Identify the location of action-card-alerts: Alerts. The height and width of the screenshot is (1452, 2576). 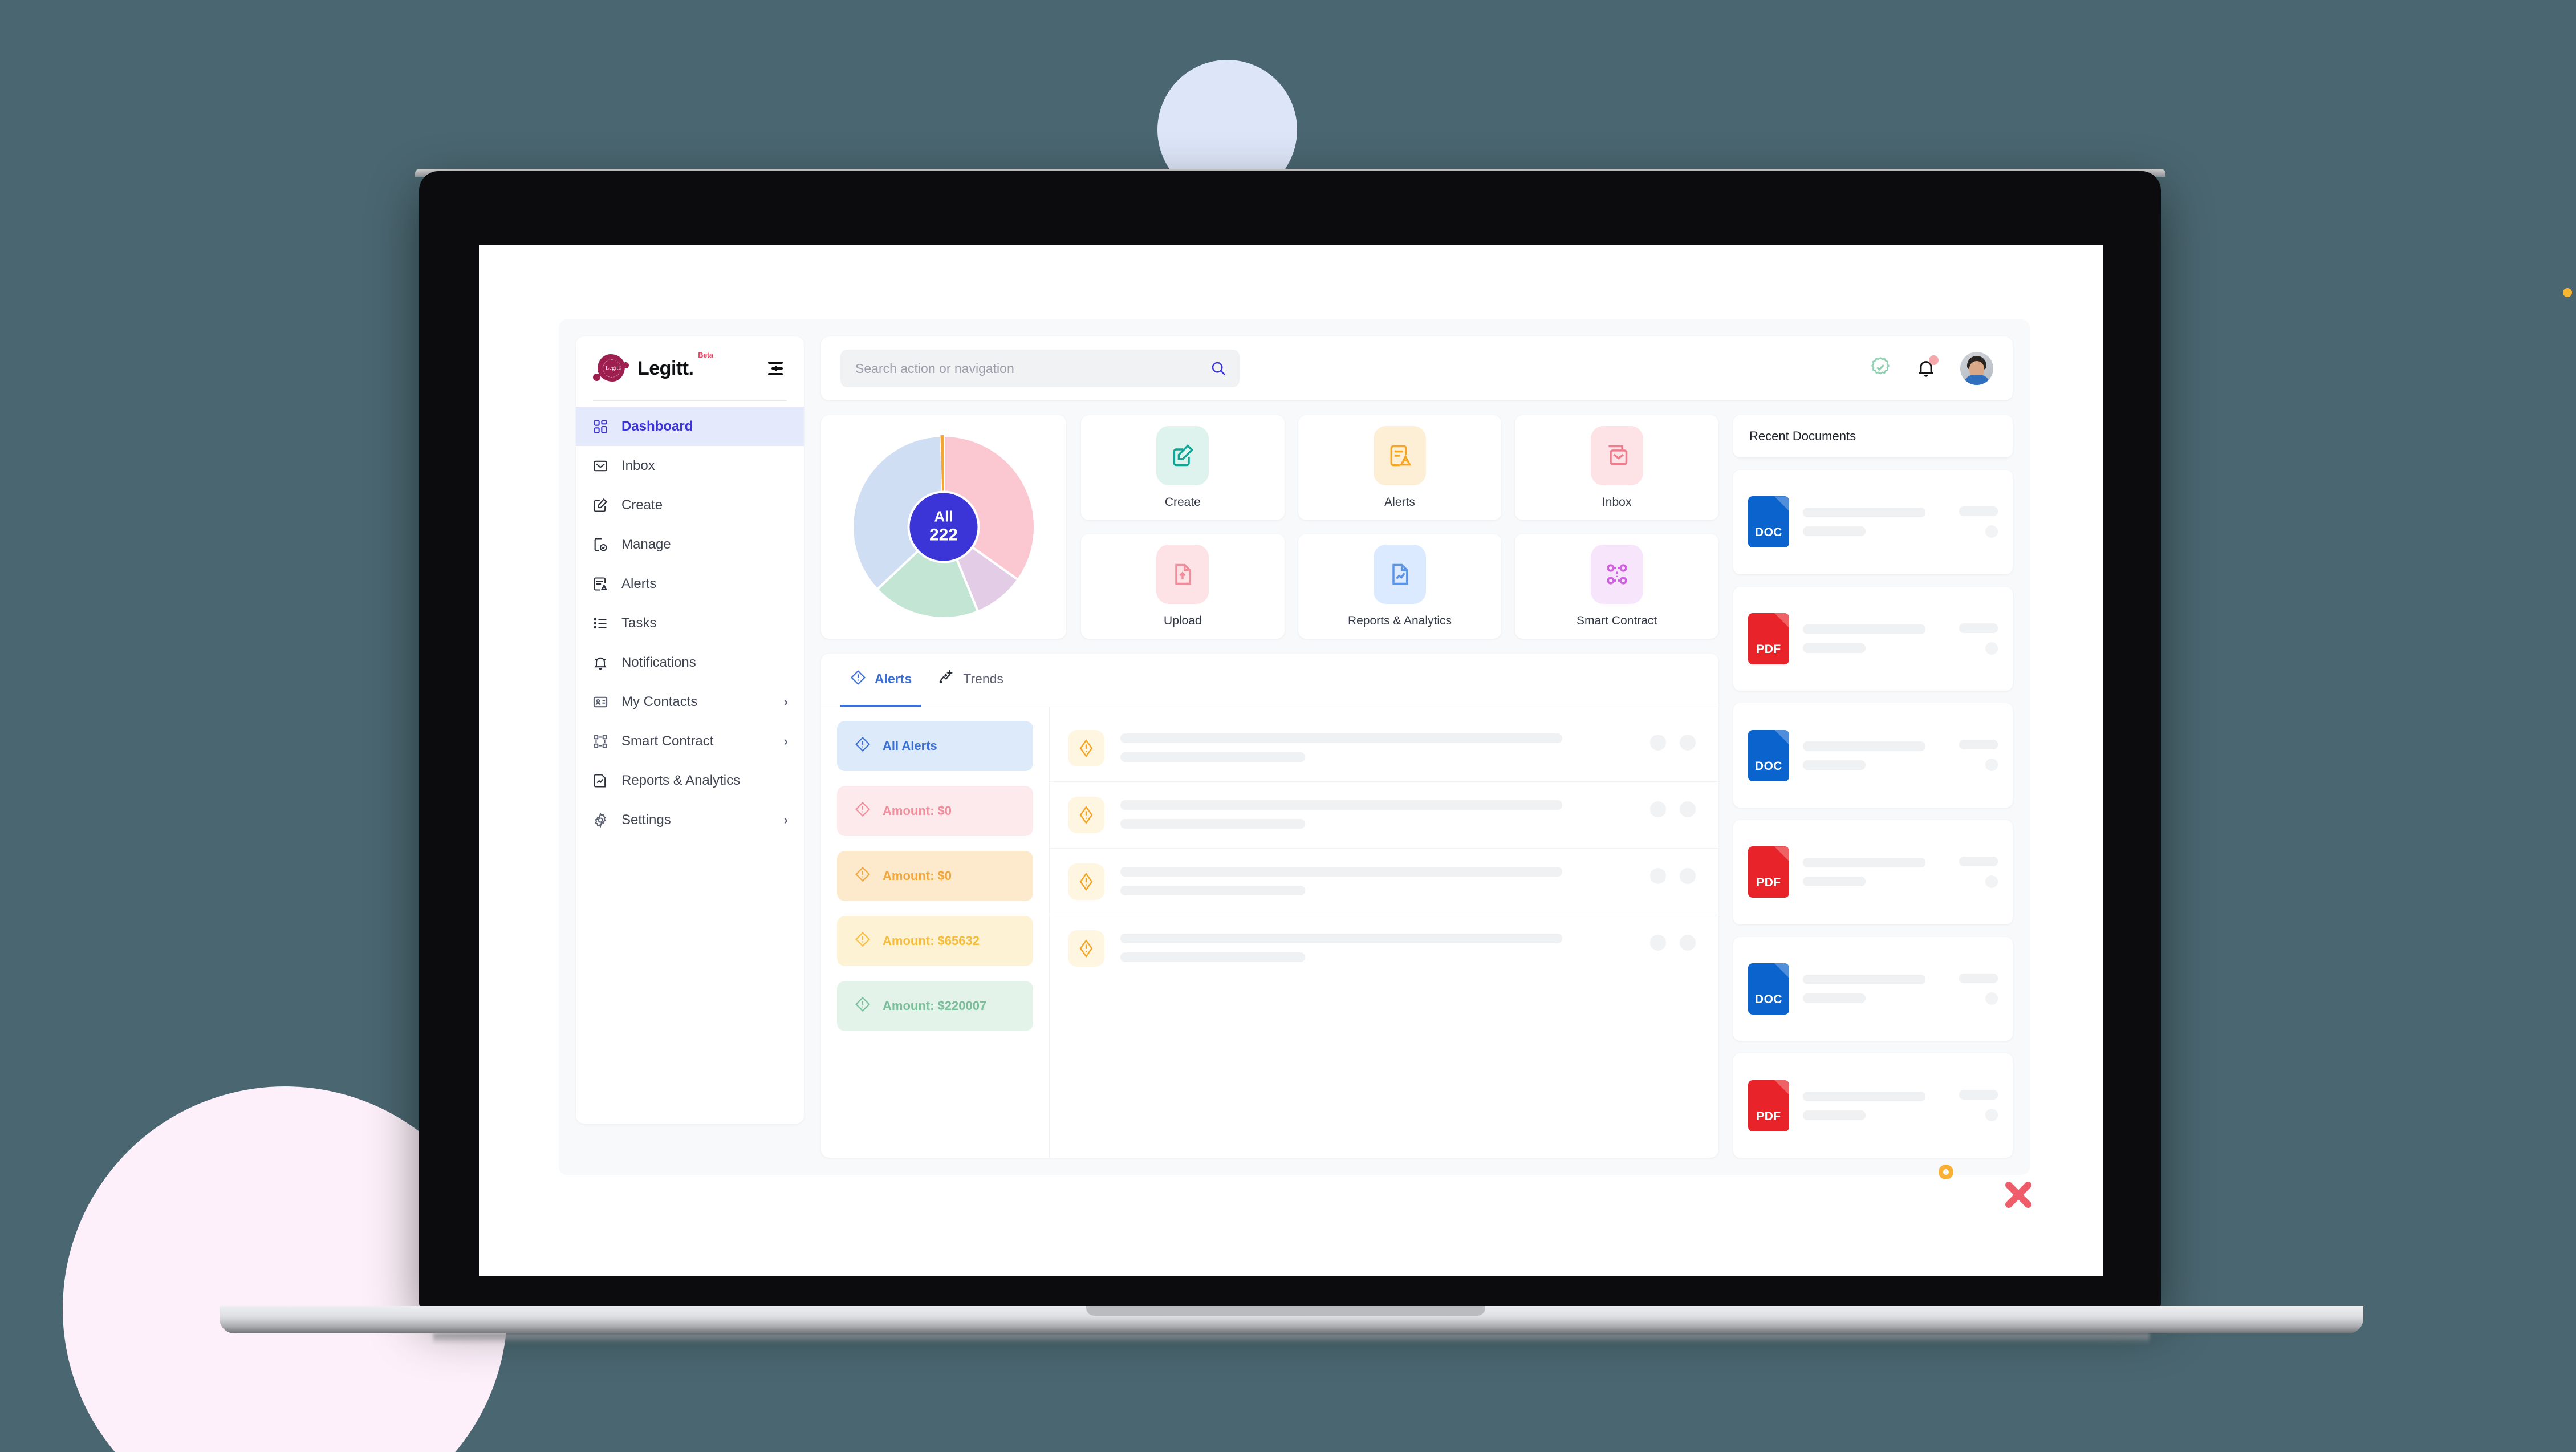
(1400, 467).